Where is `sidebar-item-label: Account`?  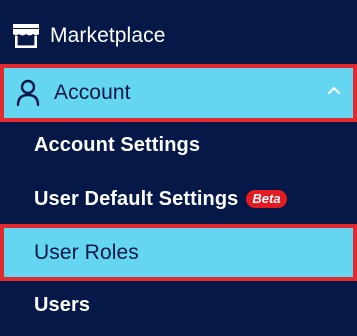
sidebar-item-label: Account is located at coordinates (92, 92).